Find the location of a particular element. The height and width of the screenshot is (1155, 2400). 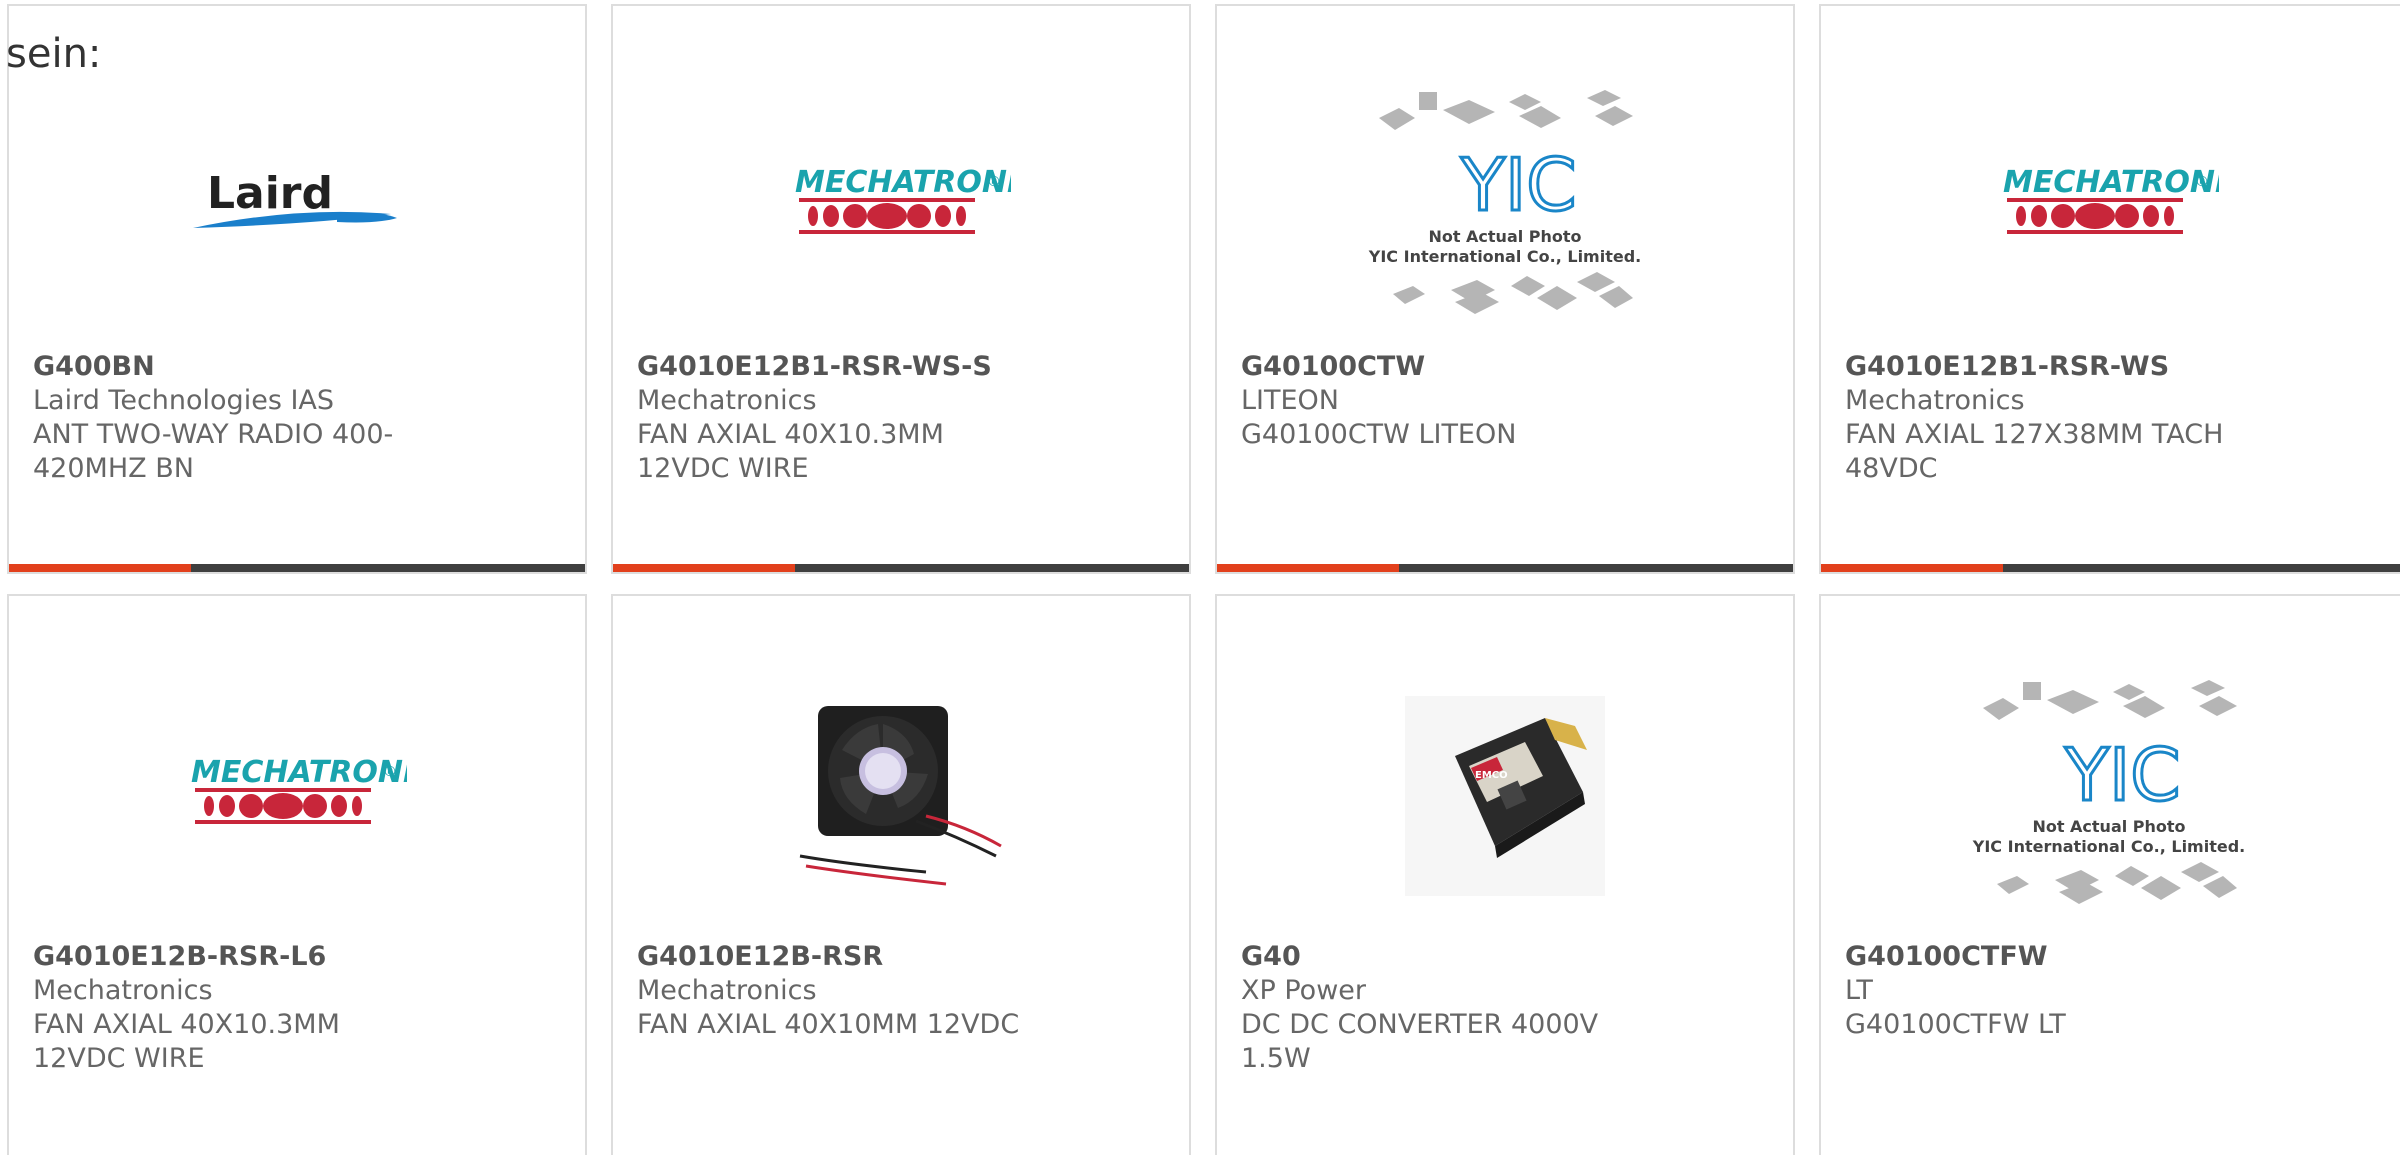

part-number-link: G40100CTFW is located at coordinates (2114, 957).